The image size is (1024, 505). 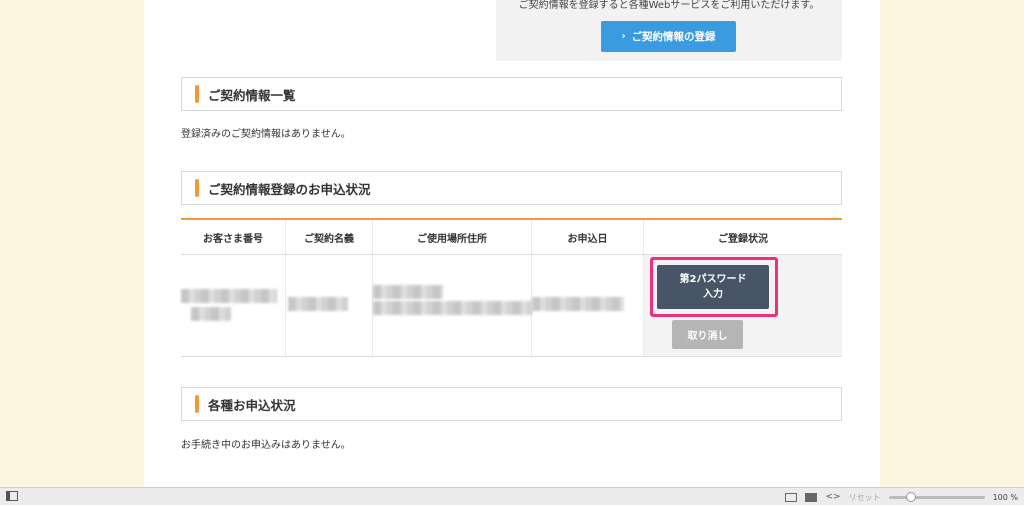 I want to click on application-status-header: ご契約情報登録のお申込状況, so click(x=511, y=188).